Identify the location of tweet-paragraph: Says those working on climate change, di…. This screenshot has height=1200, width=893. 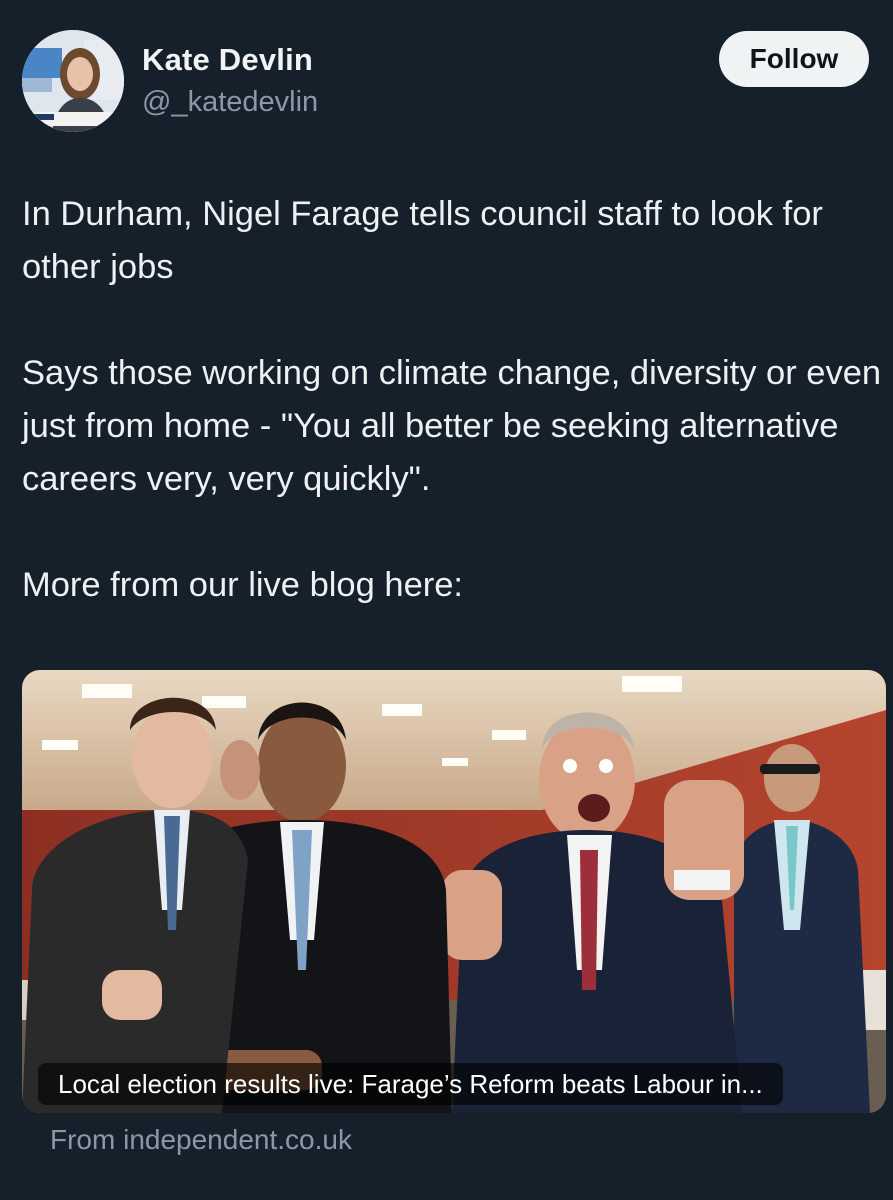
(452, 426).